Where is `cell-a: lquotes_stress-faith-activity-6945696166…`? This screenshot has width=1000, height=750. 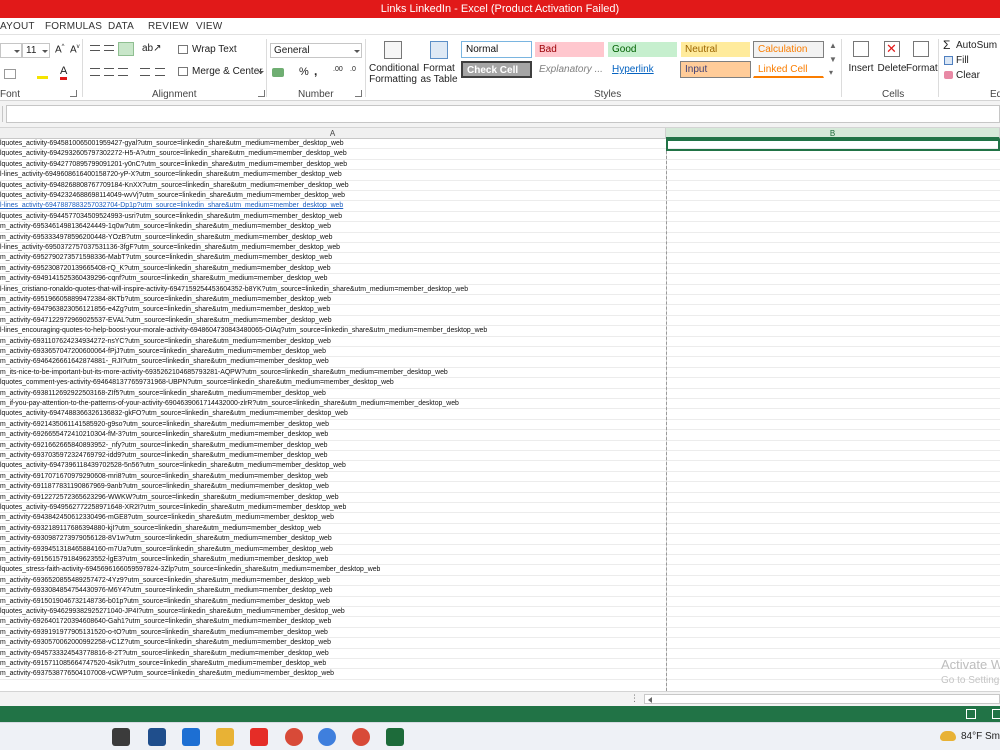 cell-a: lquotes_stress-faith-activity-6945696166… is located at coordinates (333, 570).